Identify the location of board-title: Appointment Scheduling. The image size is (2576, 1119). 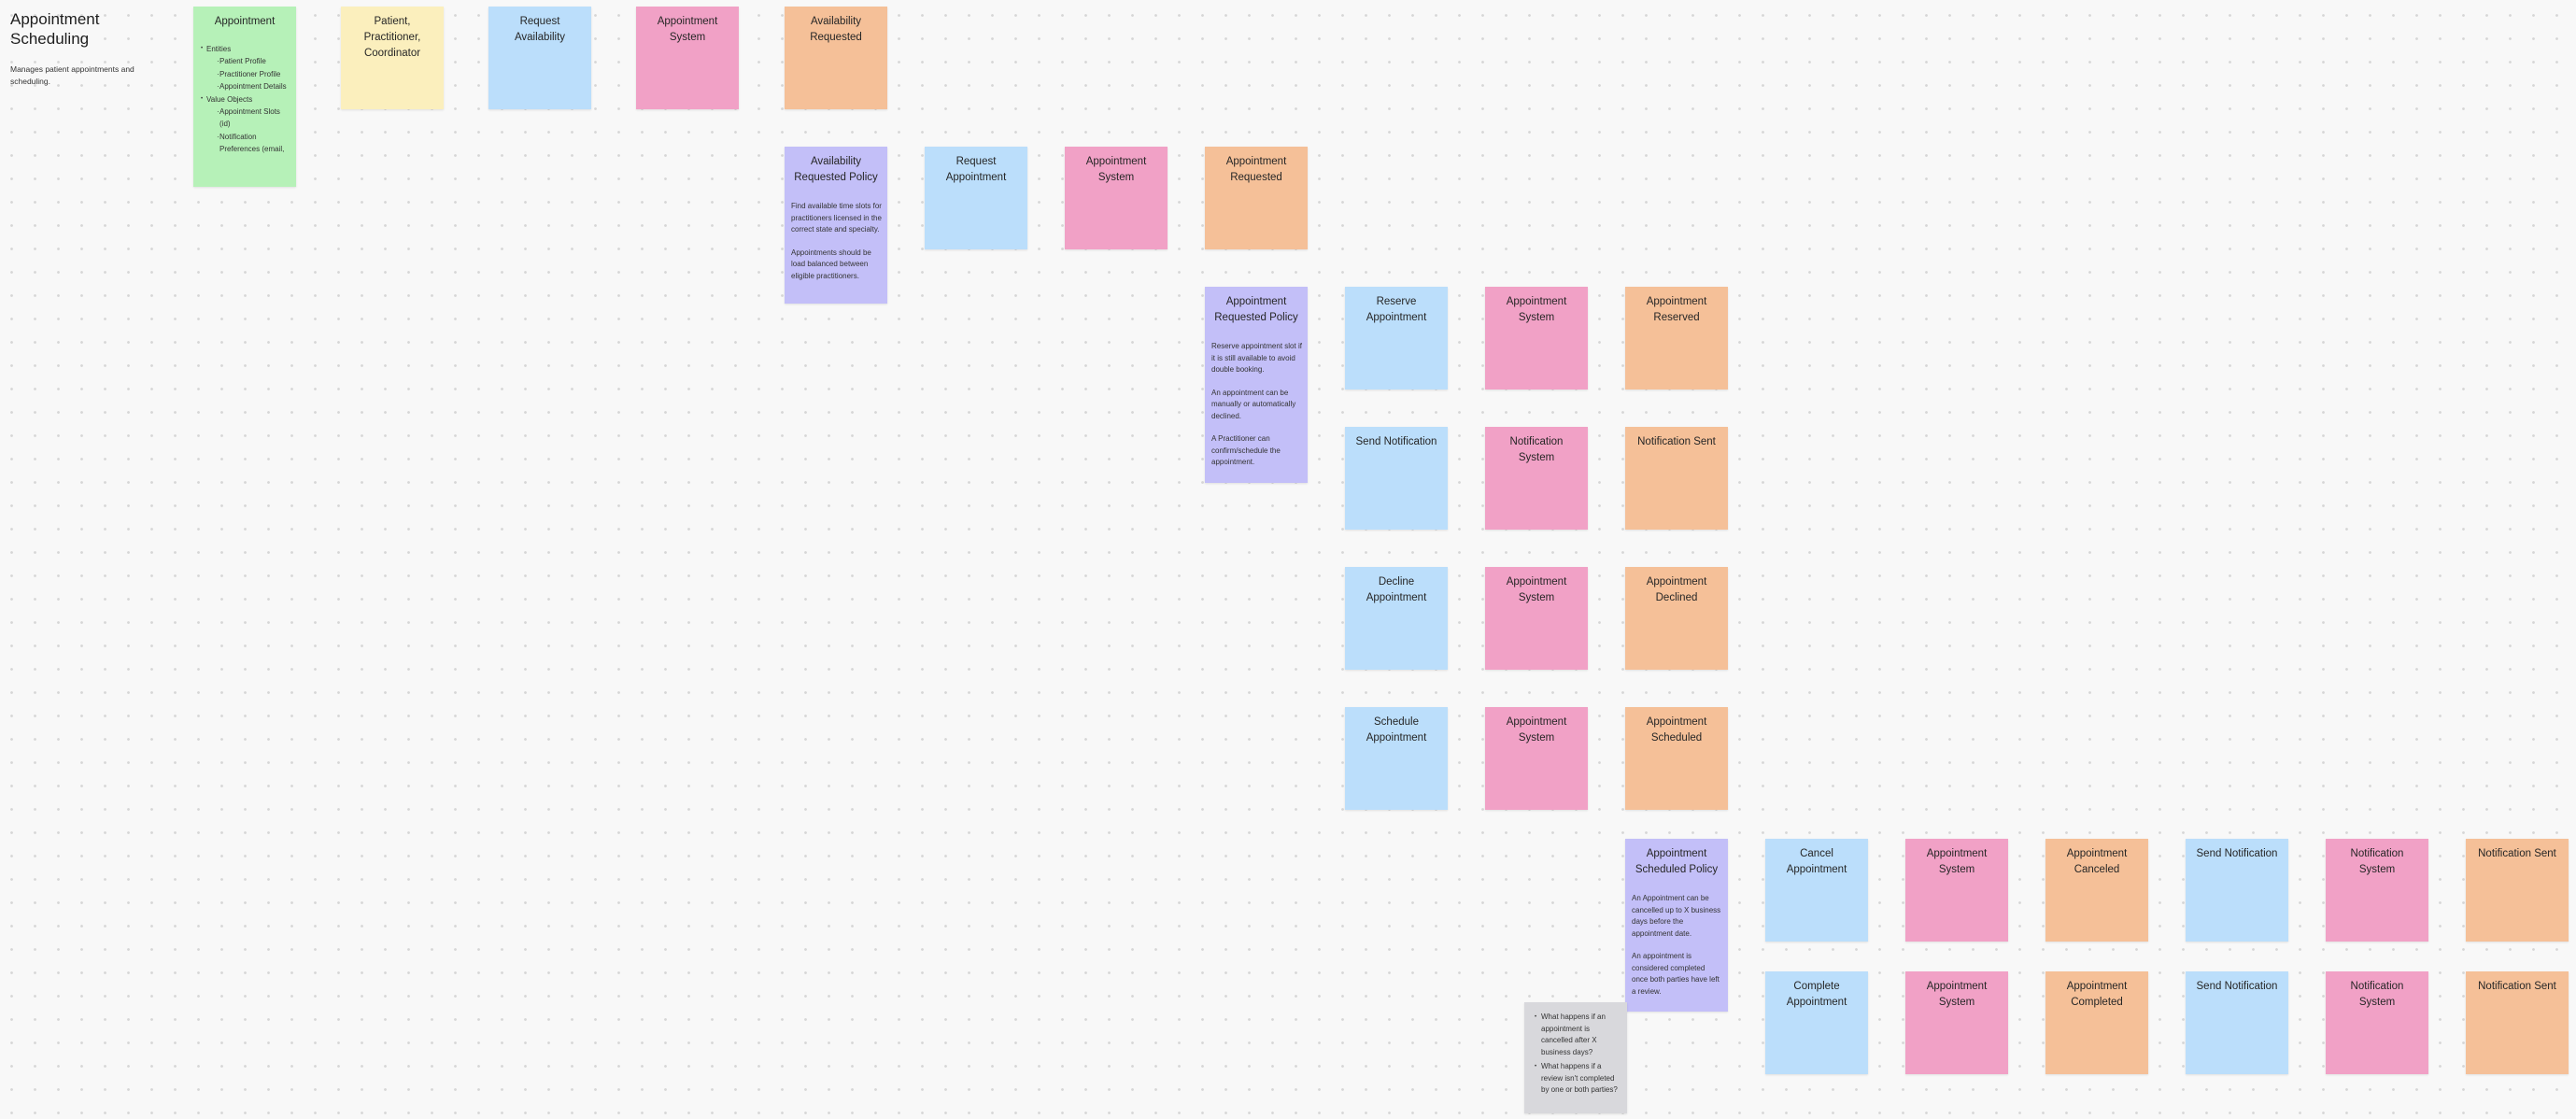
(55, 29).